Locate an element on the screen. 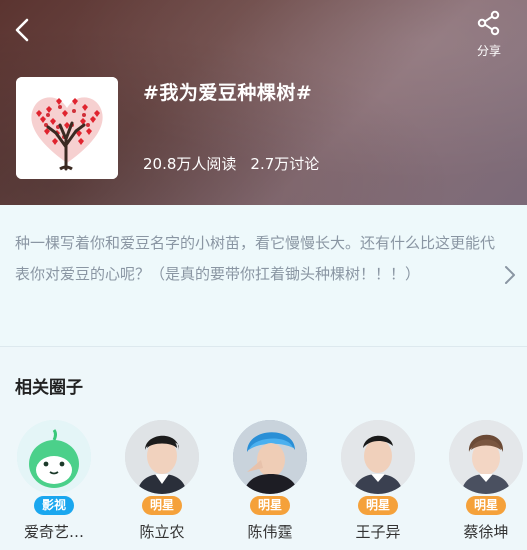 This screenshot has height=550, width=527. circle-item: 明星 蔡徐坤 is located at coordinates (483, 481).